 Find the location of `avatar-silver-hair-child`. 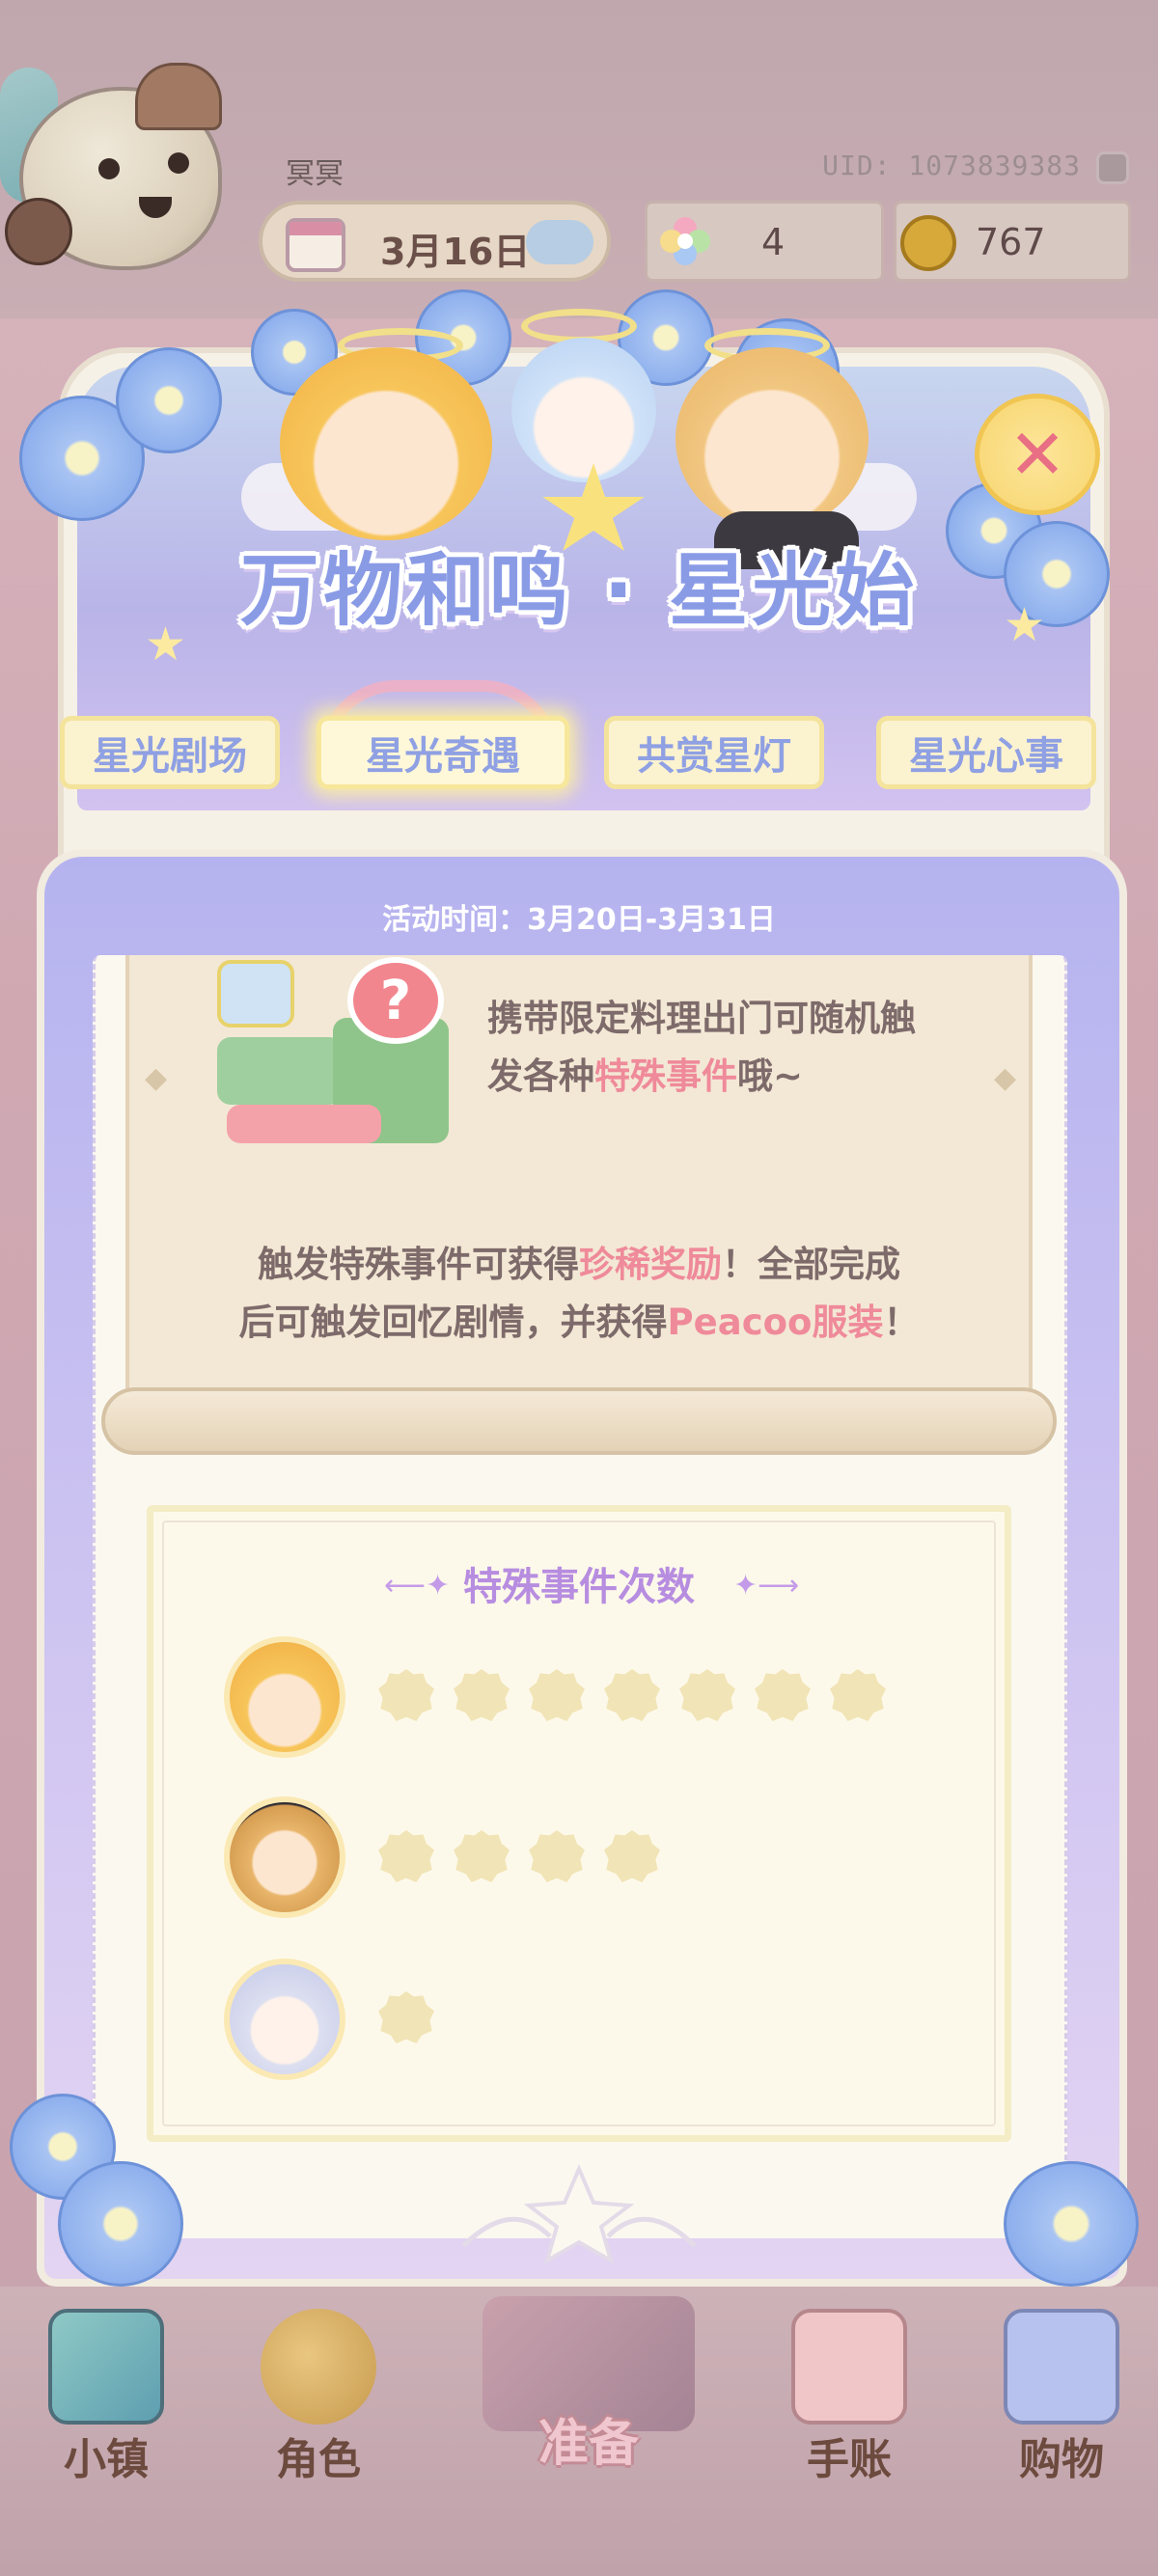

avatar-silver-hair-child is located at coordinates (284, 2020).